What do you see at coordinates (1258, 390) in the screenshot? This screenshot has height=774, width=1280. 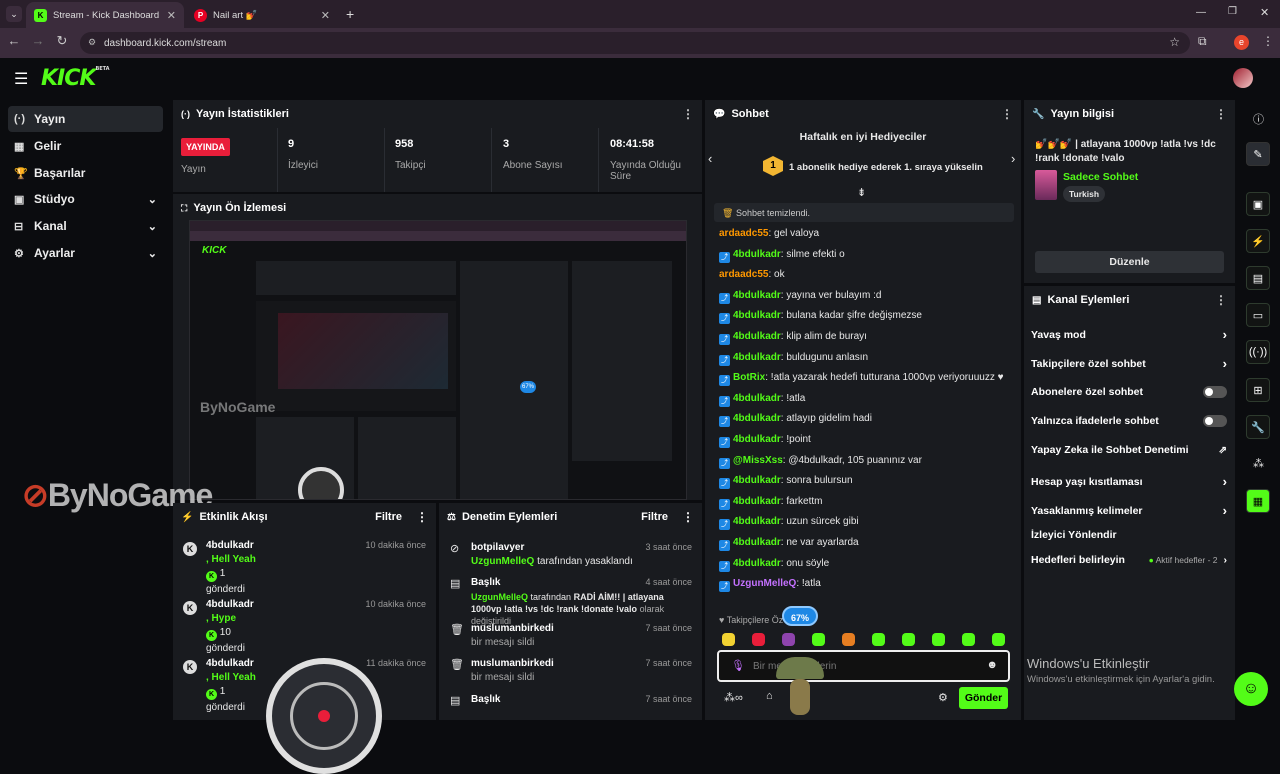 I see `layout-icon: ⊞` at bounding box center [1258, 390].